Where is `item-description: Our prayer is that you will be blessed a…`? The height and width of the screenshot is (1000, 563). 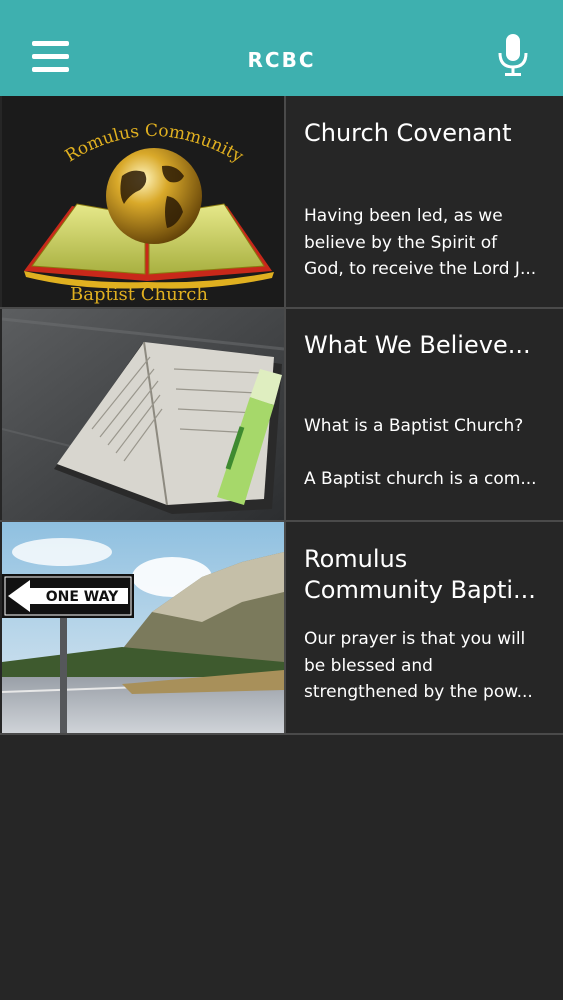
item-description: Our prayer is that you will be blessed a… is located at coordinates (418, 665).